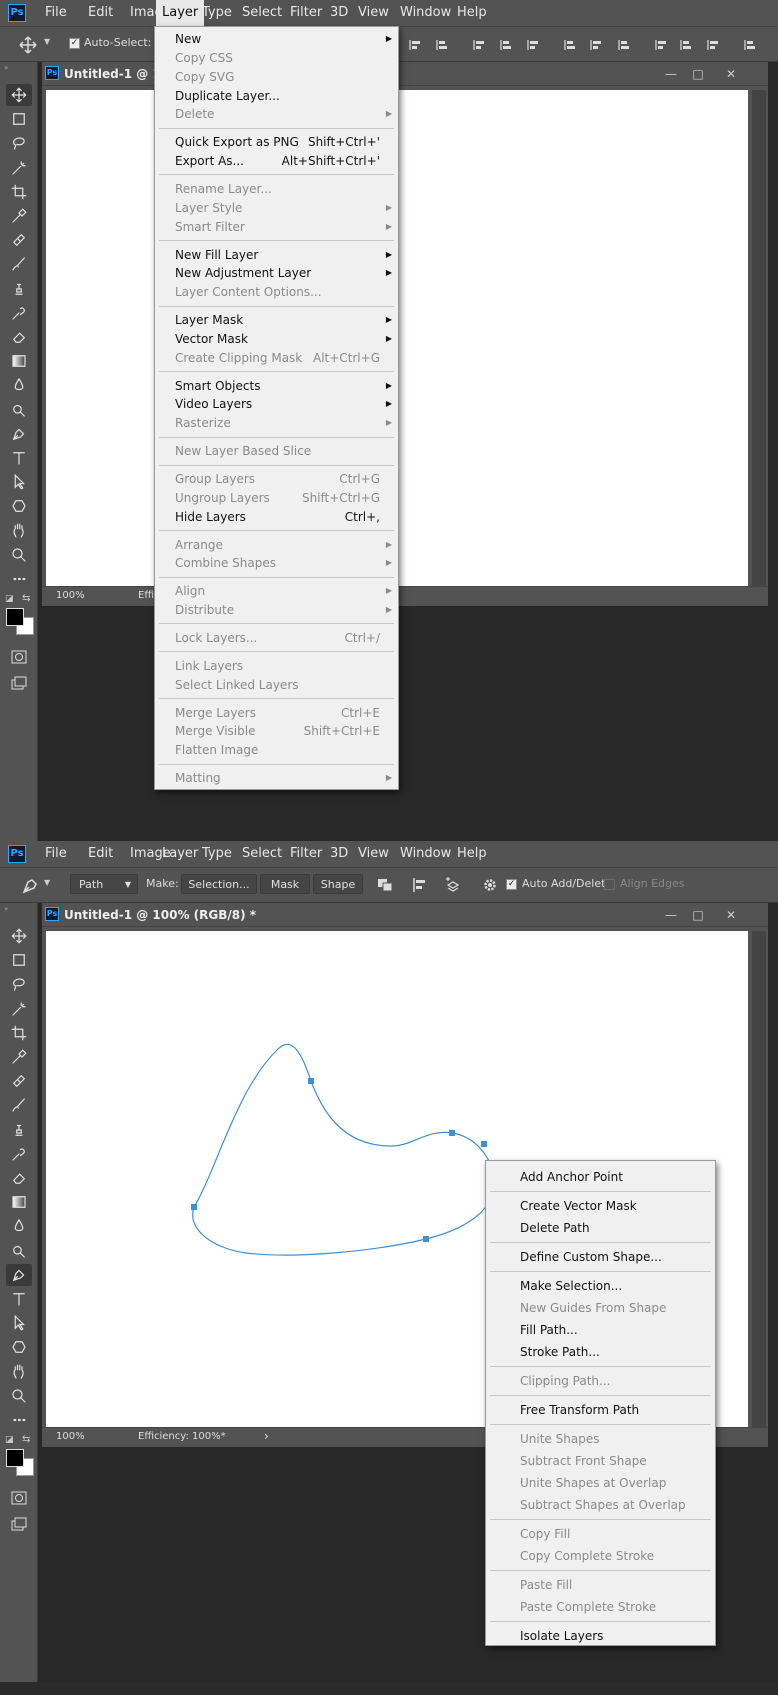 This screenshot has width=778, height=1695. What do you see at coordinates (276, 320) in the screenshot?
I see `menu-item-layer-mask: Layer Mask ▶` at bounding box center [276, 320].